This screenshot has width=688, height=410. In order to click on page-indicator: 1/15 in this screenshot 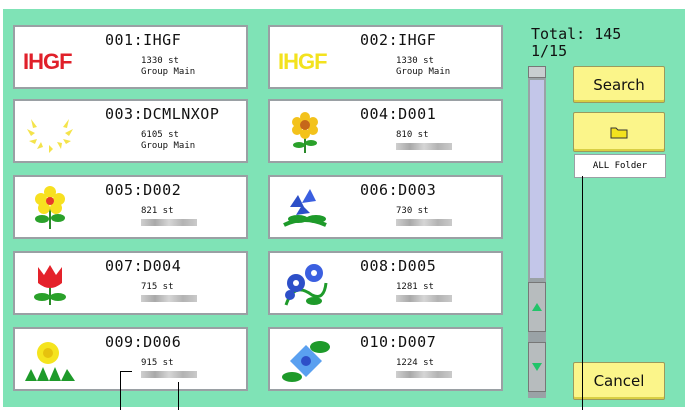, I will do `click(549, 51)`.